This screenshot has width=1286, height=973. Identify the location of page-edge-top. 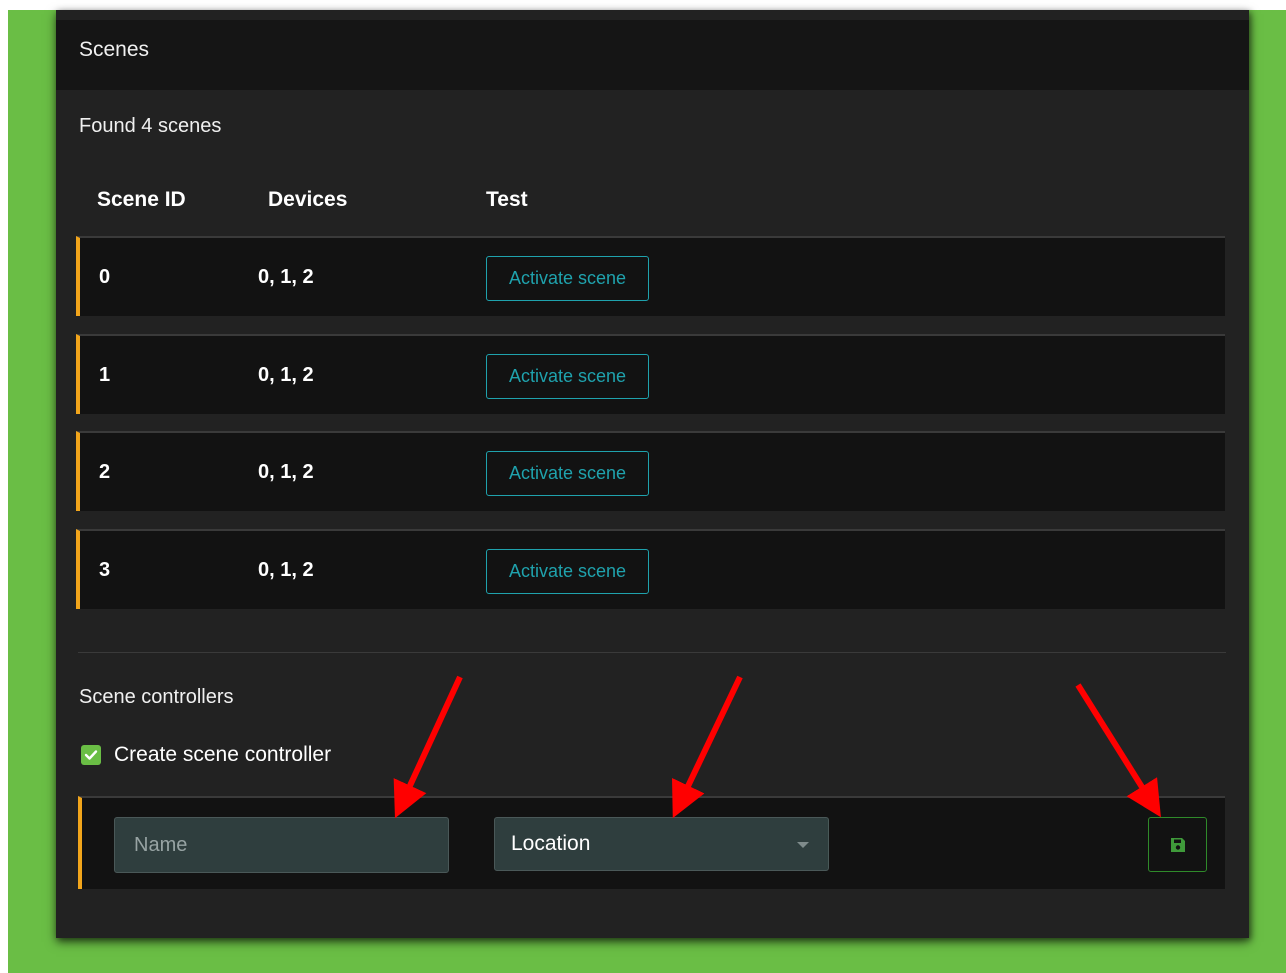
(647, 5).